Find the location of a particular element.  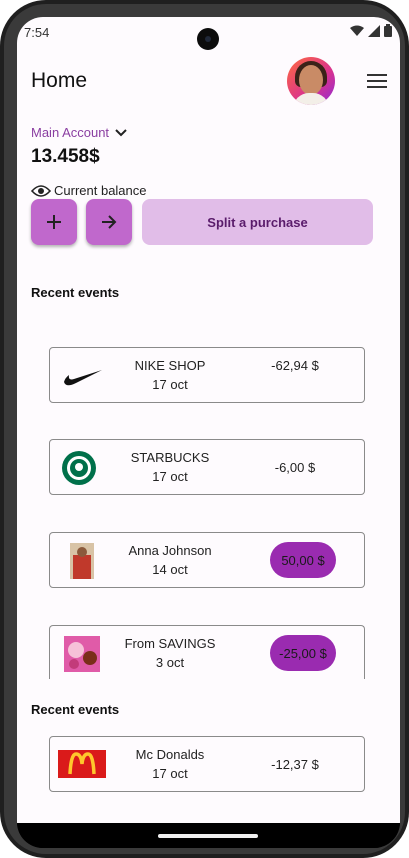

plus-icon is located at coordinates (54, 222).